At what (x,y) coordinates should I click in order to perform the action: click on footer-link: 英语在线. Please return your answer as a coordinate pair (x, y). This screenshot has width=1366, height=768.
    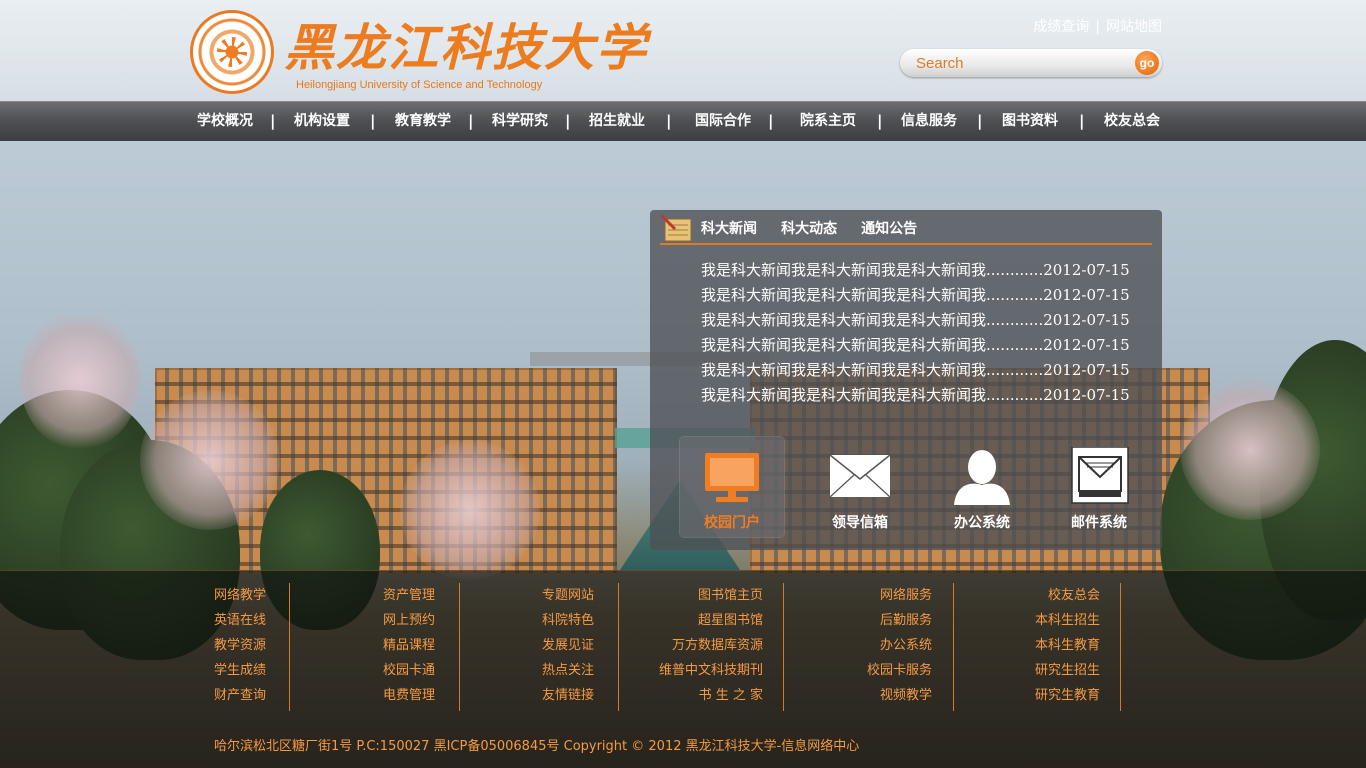
    Looking at the image, I should click on (240, 620).